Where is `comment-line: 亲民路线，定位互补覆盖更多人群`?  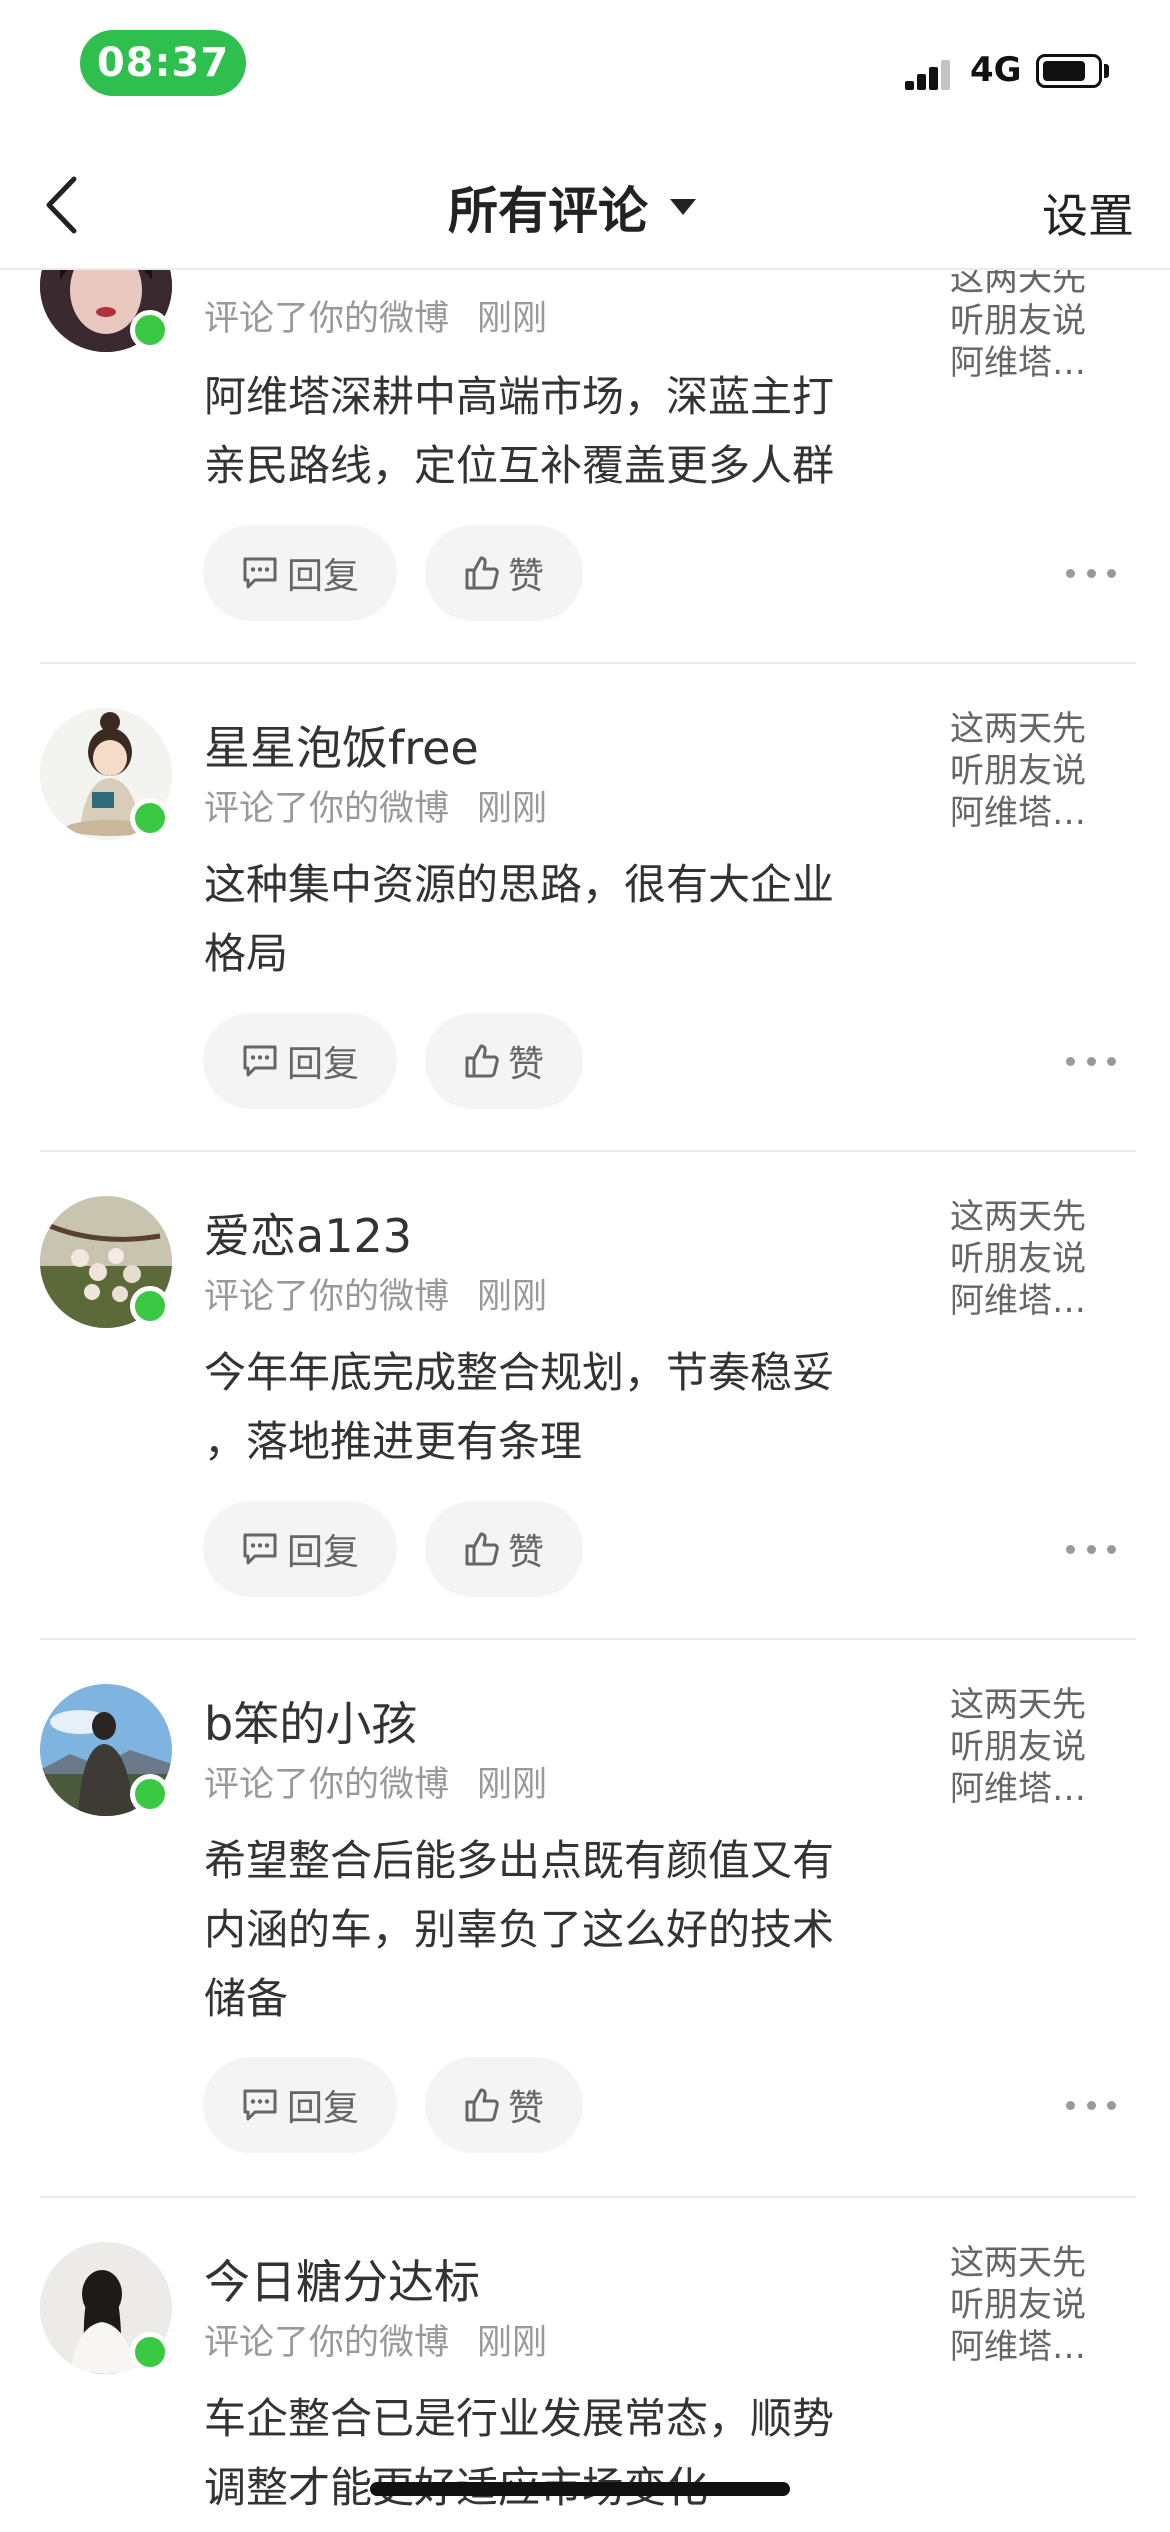
comment-line: 亲民路线，定位互补覆盖更多人群 is located at coordinates (519, 465).